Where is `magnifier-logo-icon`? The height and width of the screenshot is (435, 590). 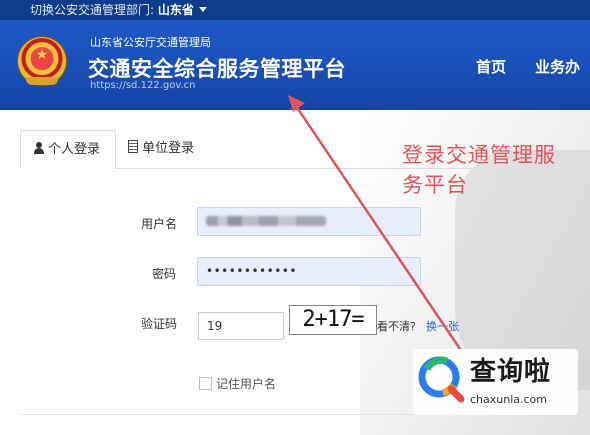 magnifier-logo-icon is located at coordinates (441, 379).